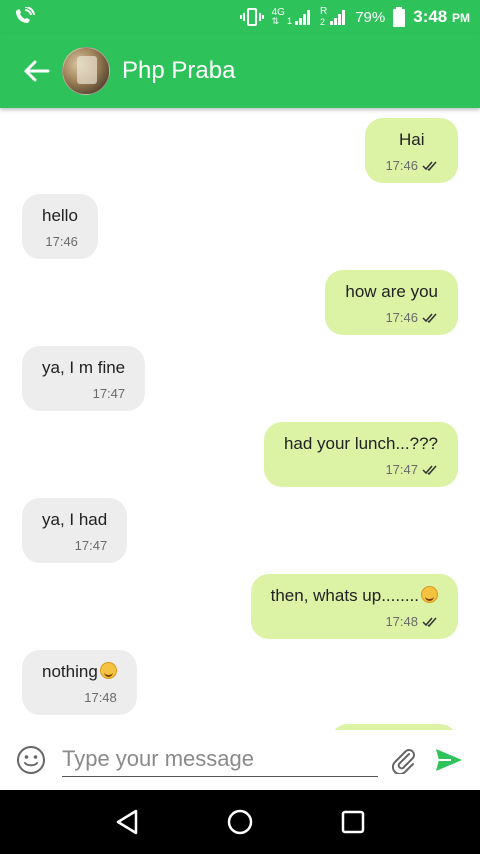 The image size is (480, 854). Describe the element at coordinates (370, 17) in the screenshot. I see `battery-percent: 79%` at that location.